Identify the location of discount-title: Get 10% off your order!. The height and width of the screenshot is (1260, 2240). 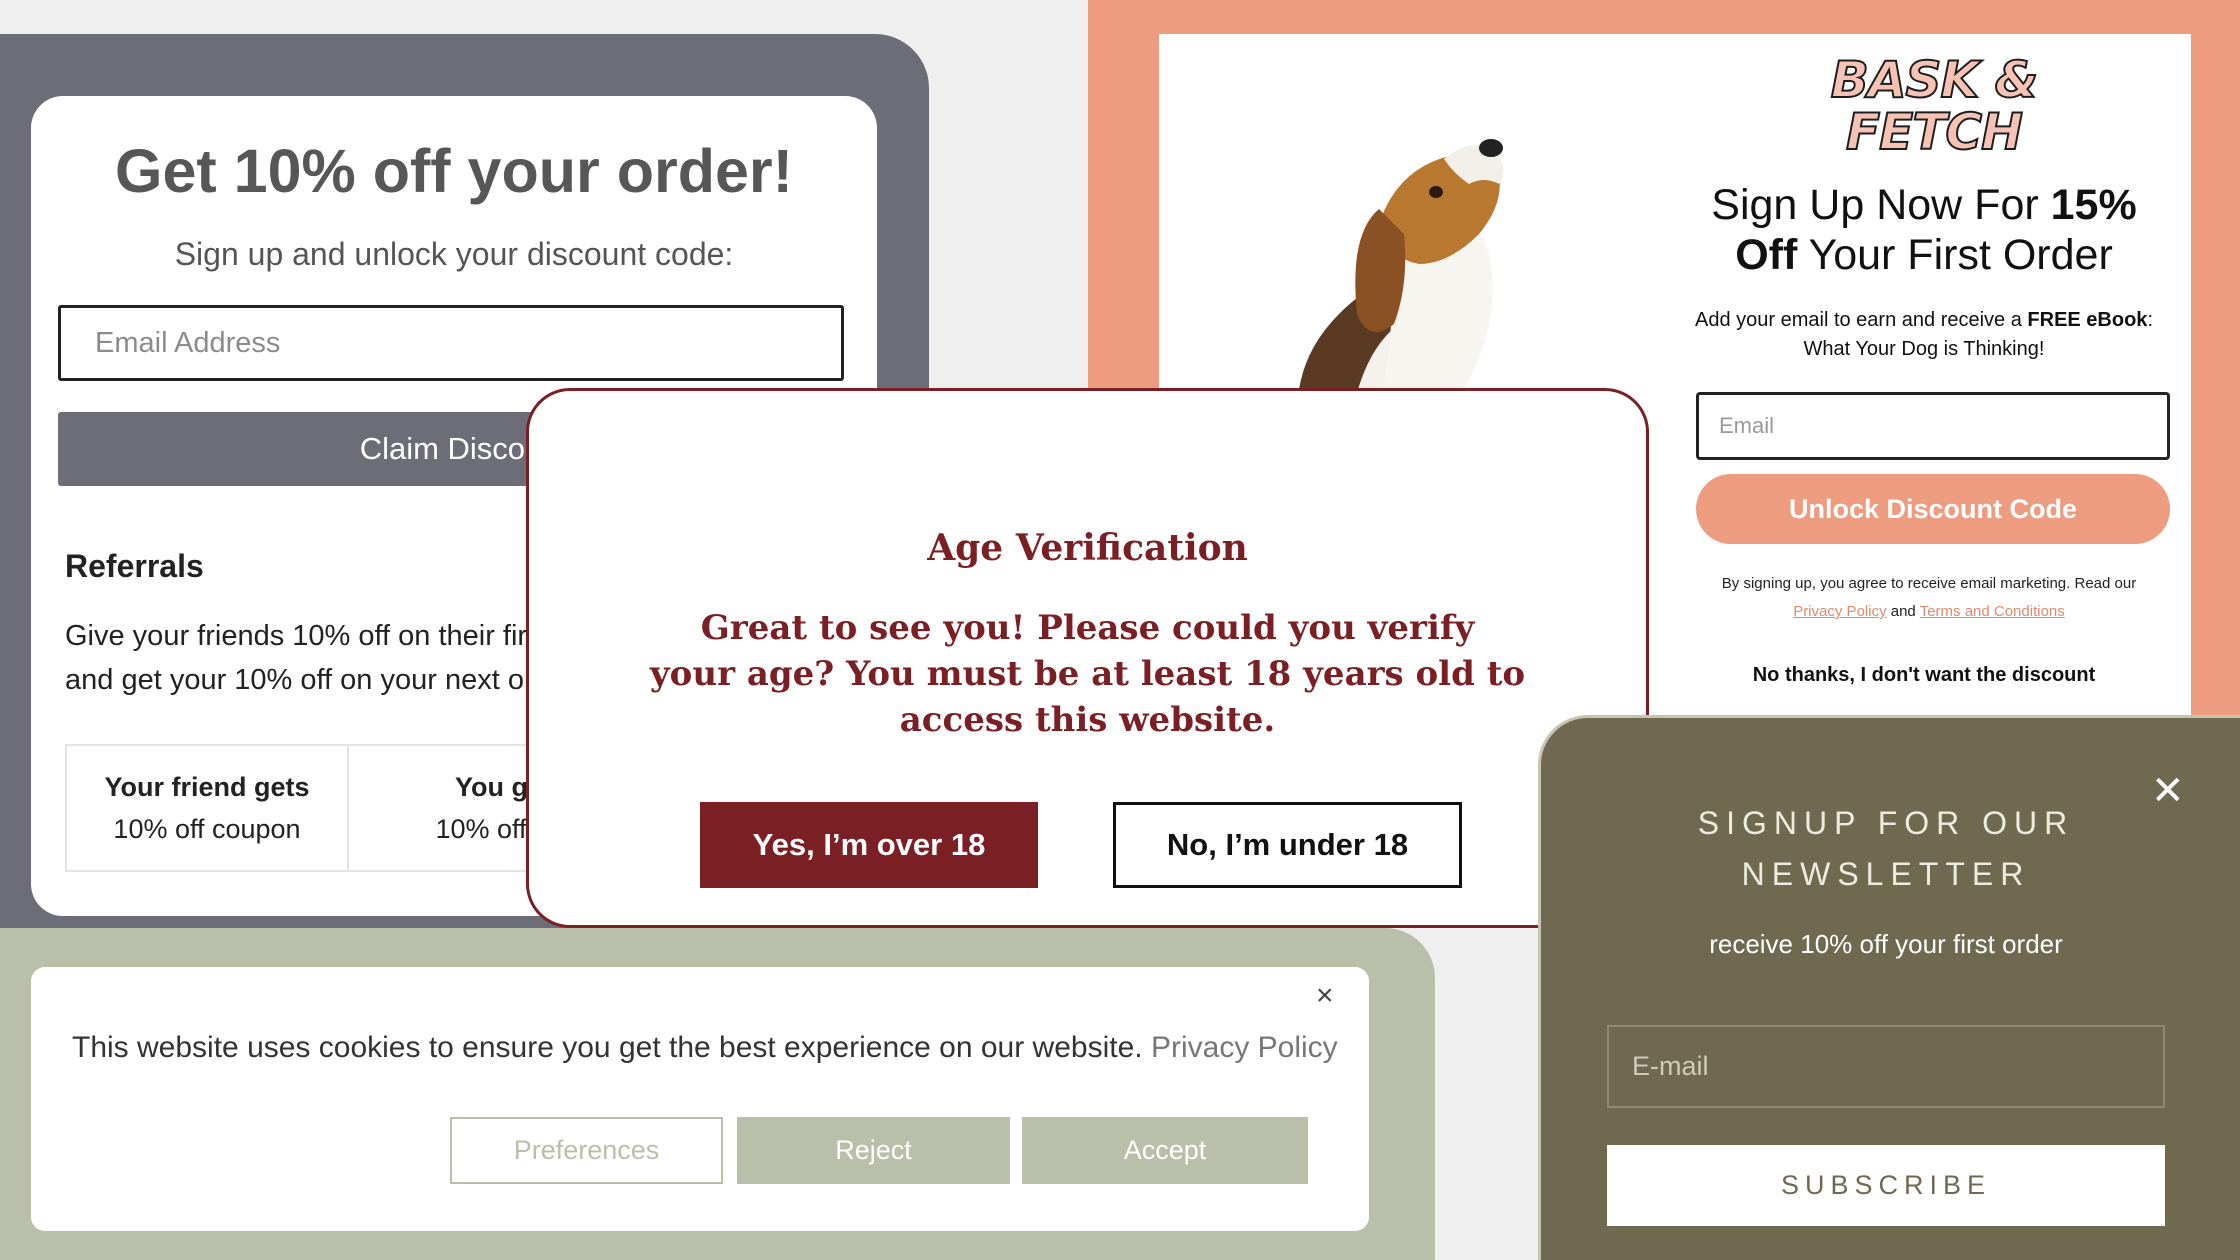
(454, 171).